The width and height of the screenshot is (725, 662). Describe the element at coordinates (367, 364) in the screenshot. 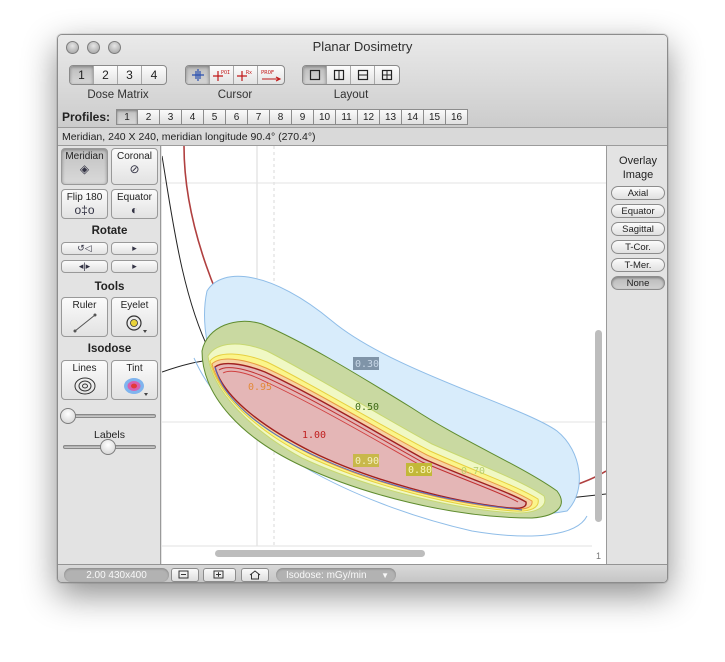

I see `isodose-label-030: 0.30` at that location.